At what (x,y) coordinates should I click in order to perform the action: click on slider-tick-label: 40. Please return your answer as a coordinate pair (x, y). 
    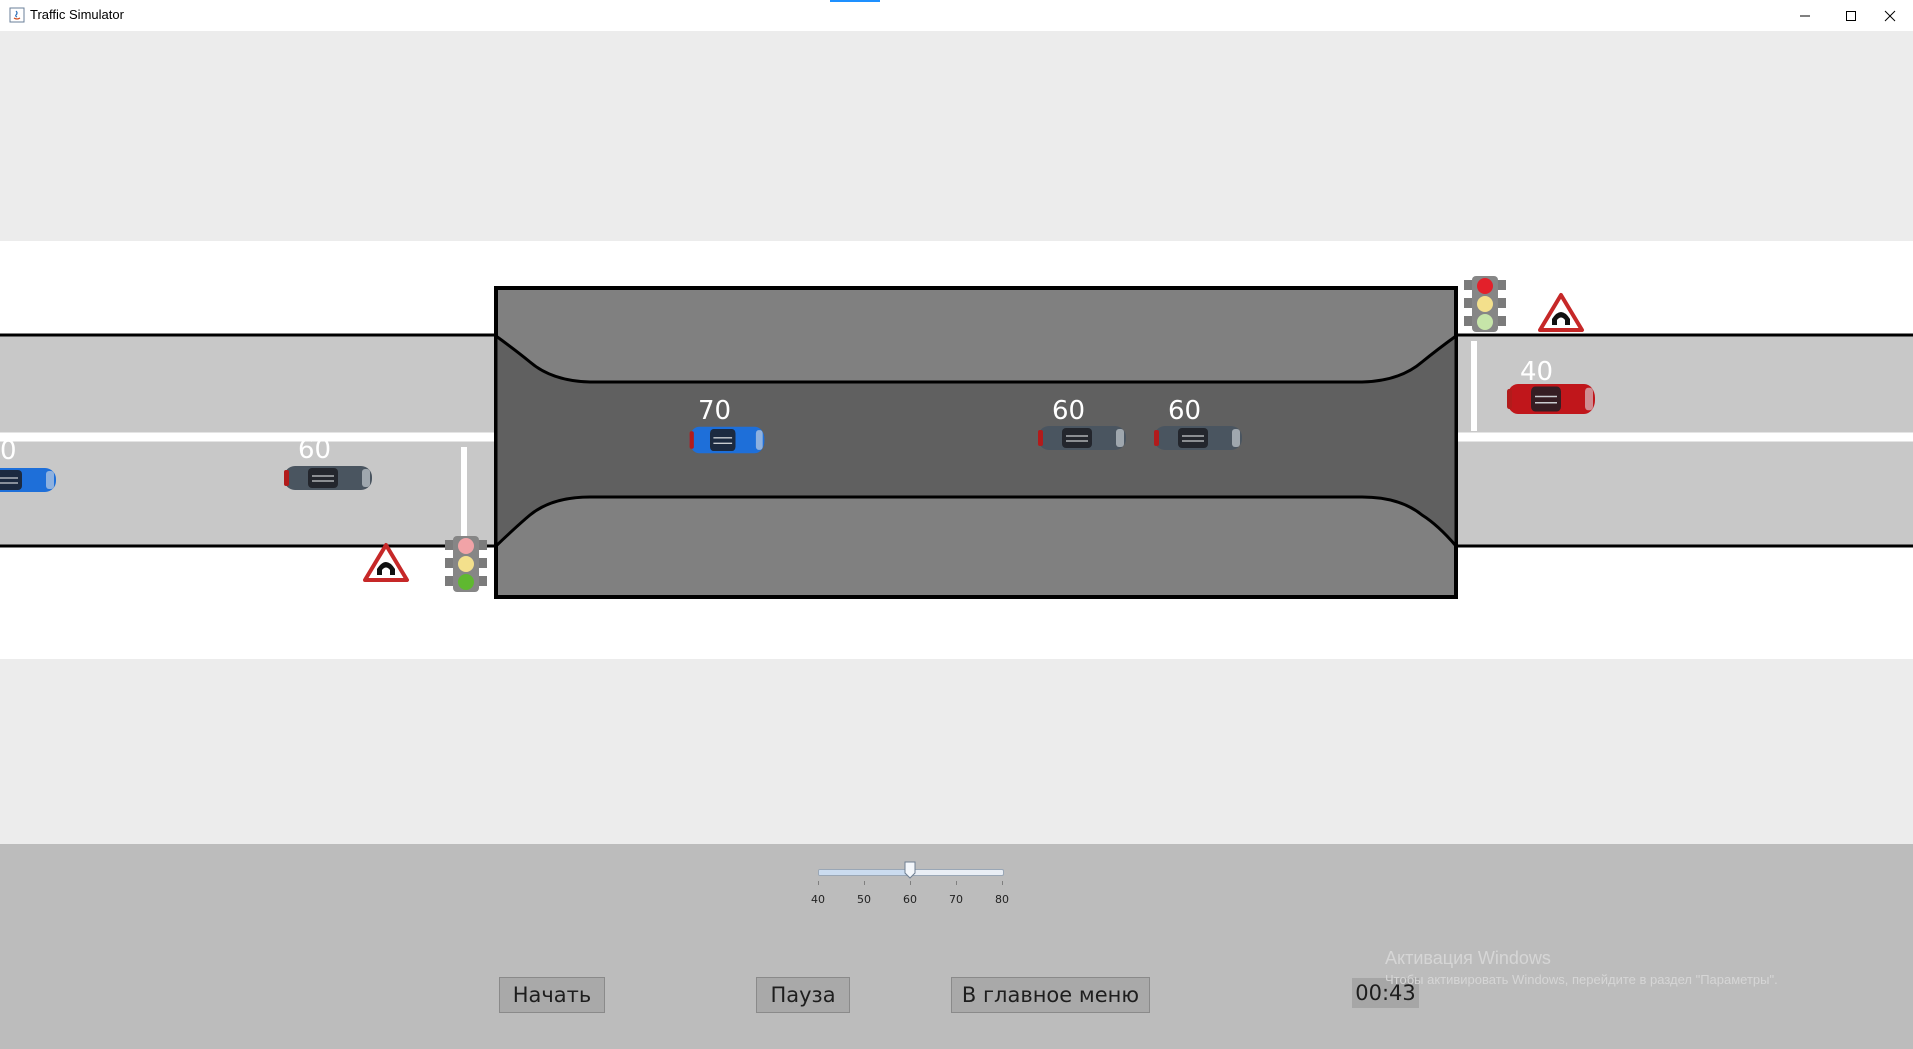
    Looking at the image, I should click on (818, 899).